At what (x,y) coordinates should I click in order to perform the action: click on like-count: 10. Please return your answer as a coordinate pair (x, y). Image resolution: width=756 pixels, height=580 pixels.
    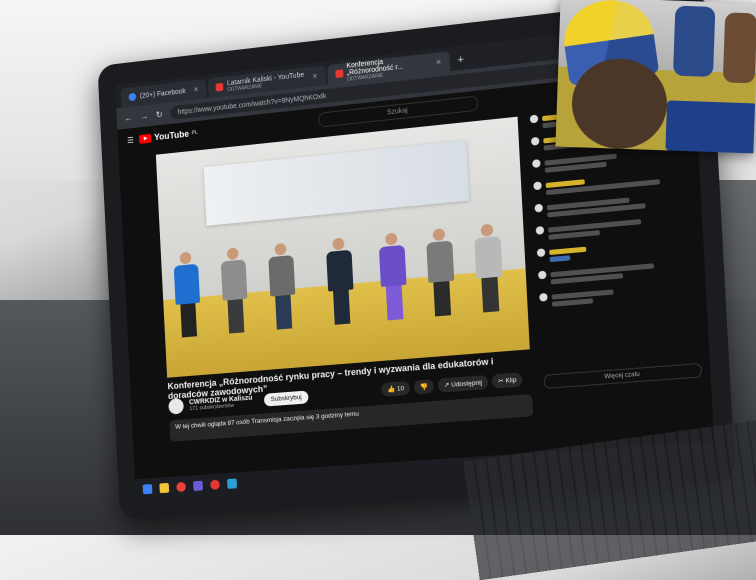
    Looking at the image, I should click on (400, 389).